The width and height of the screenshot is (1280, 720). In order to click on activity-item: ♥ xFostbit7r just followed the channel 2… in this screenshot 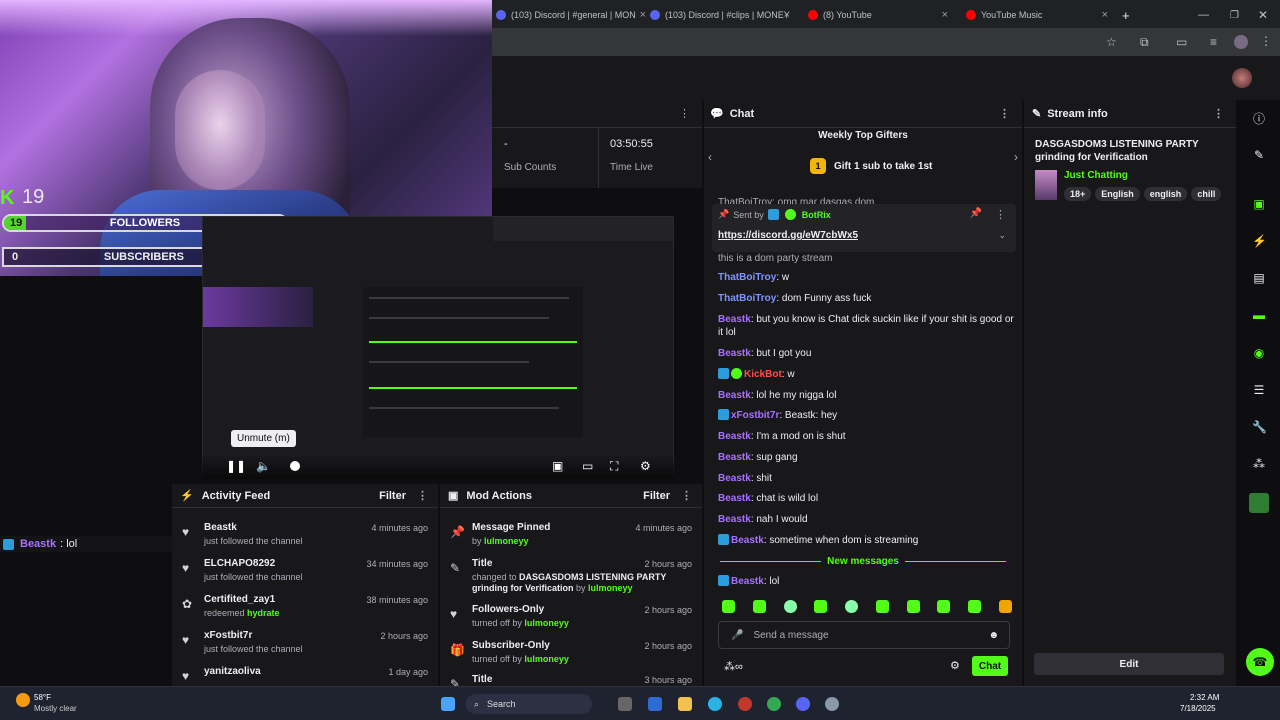, I will do `click(305, 646)`.